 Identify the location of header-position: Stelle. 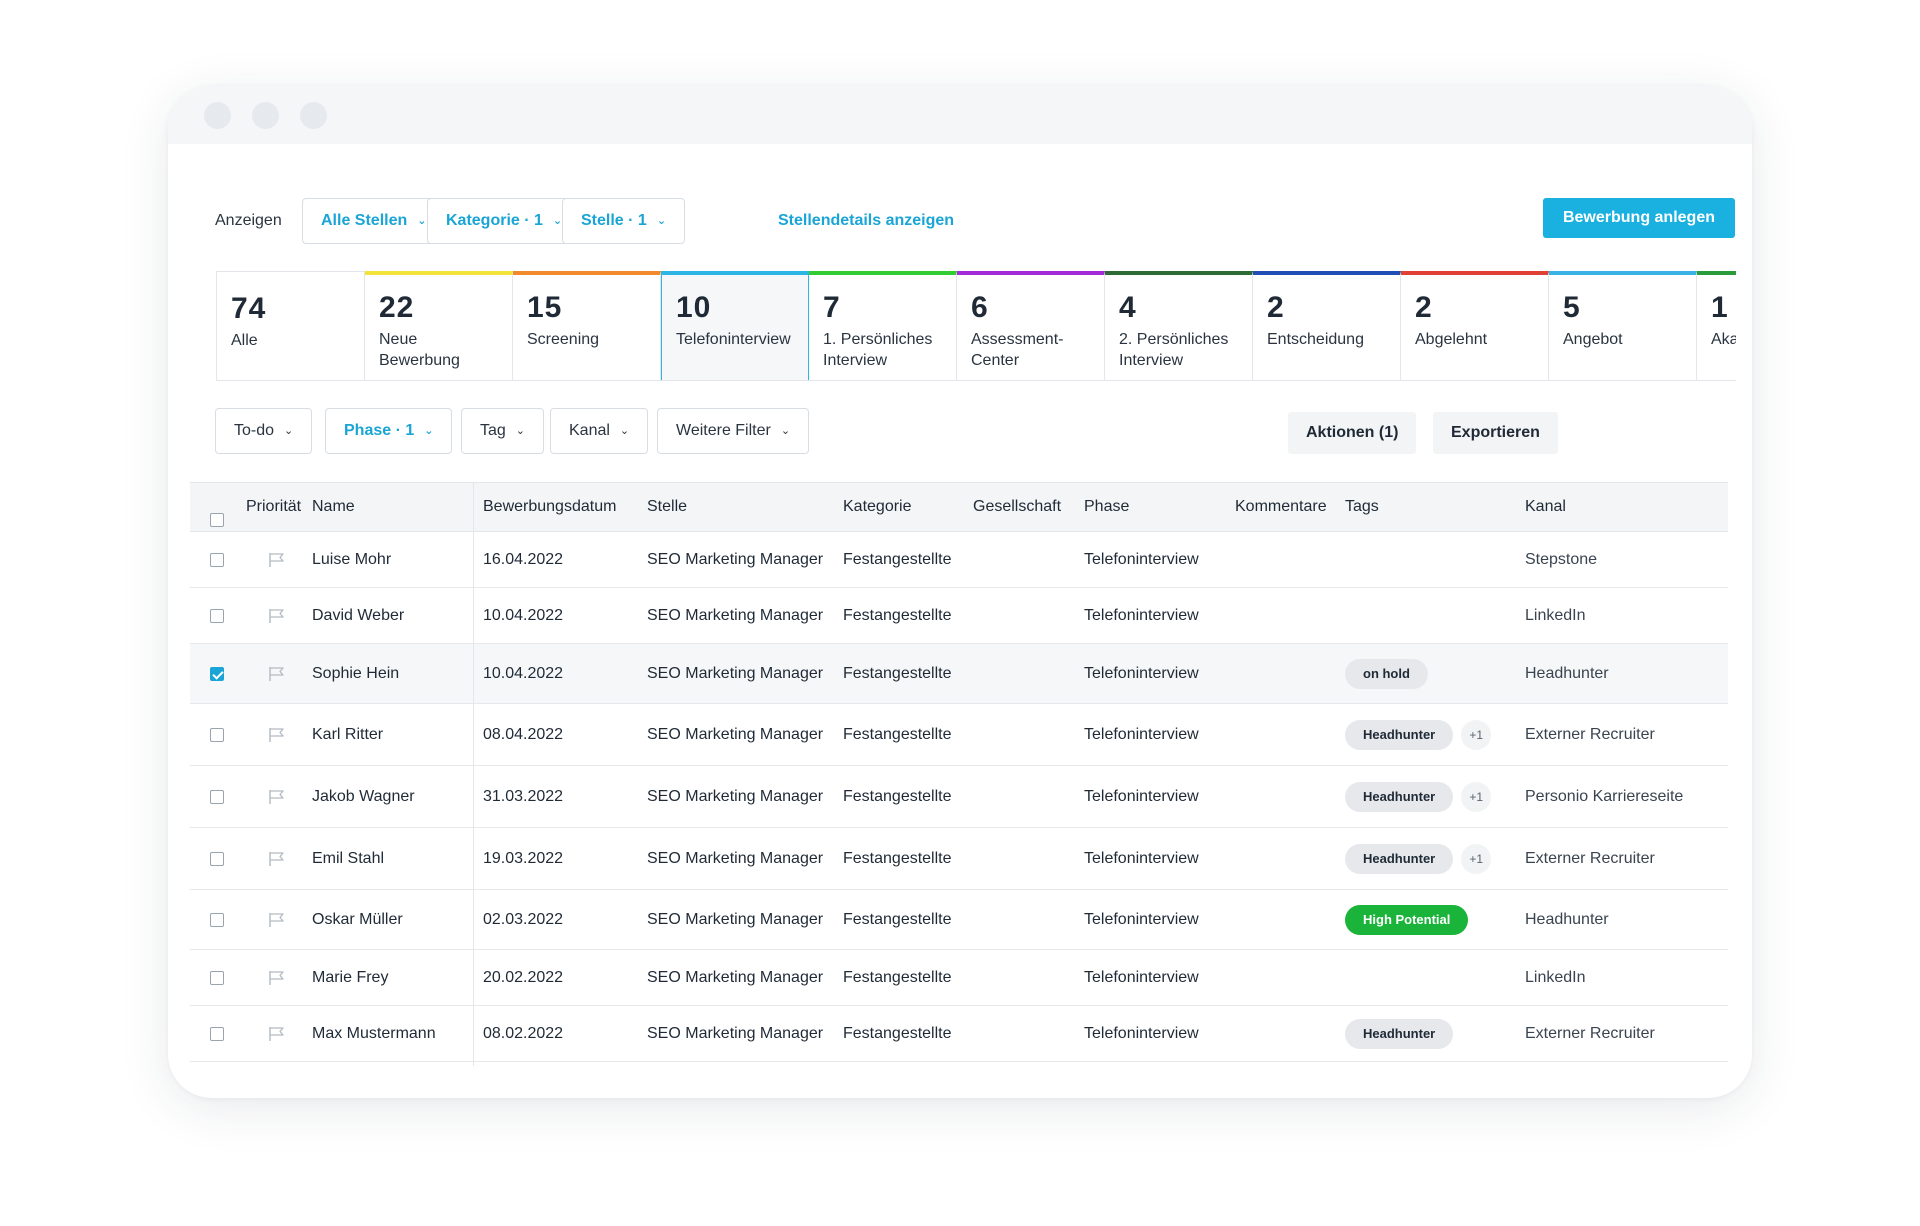
(667, 507).